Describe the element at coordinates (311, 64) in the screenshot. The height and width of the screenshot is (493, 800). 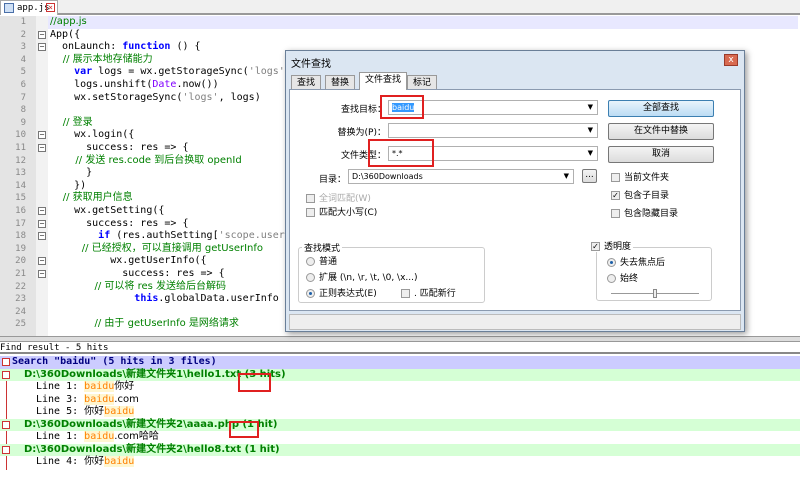
I see `dialog-title: 文件查找` at that location.